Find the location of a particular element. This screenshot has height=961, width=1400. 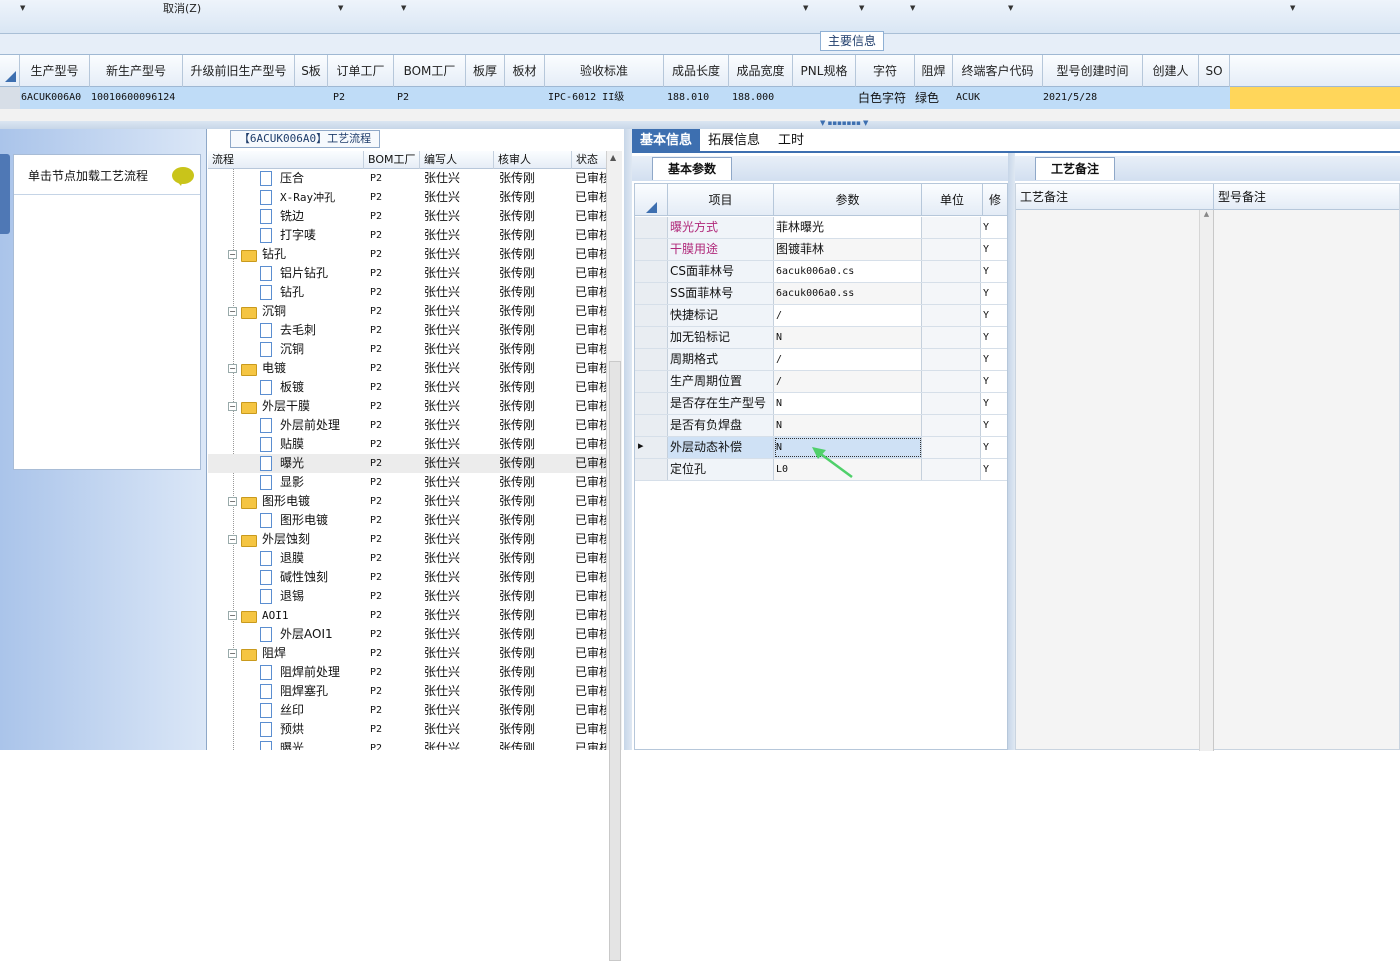

col-item: 项目 is located at coordinates (721, 200).